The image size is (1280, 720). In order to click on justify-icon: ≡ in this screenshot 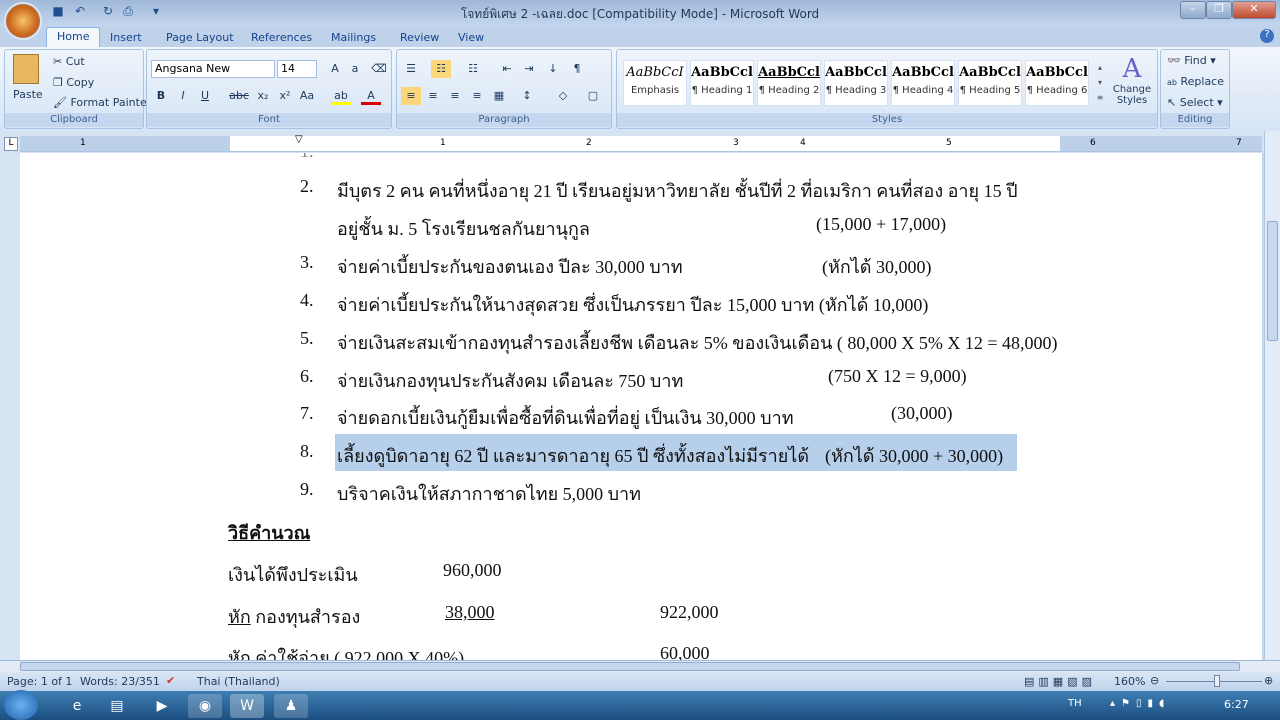, I will do `click(477, 96)`.